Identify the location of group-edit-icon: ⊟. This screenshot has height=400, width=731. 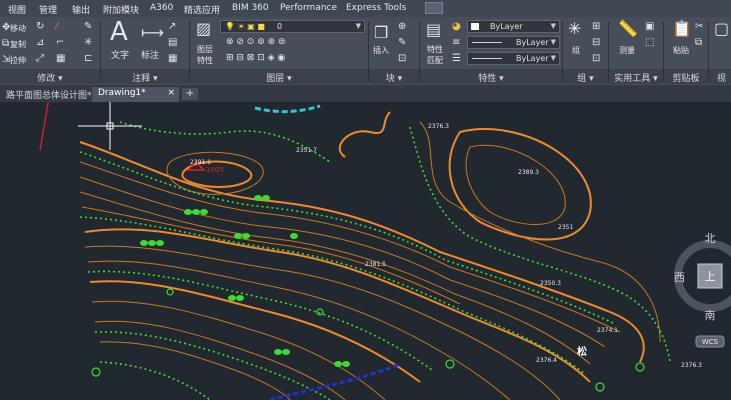
(596, 42).